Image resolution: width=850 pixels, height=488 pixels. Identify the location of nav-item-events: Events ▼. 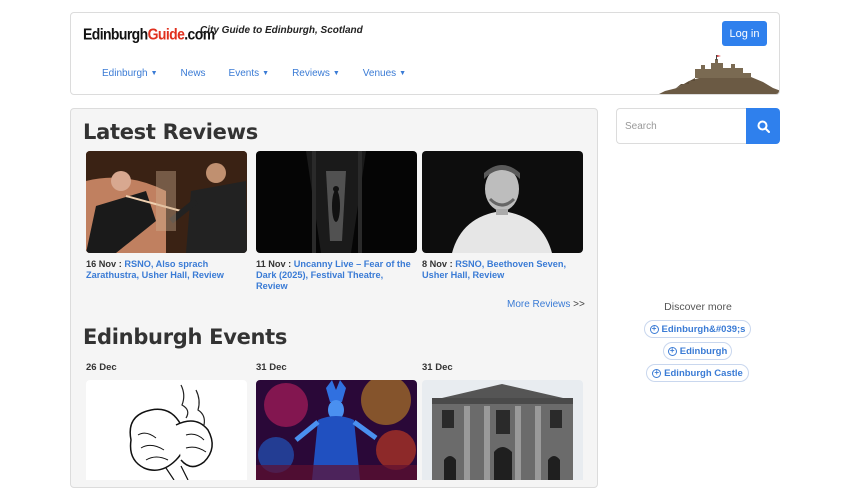
(249, 73).